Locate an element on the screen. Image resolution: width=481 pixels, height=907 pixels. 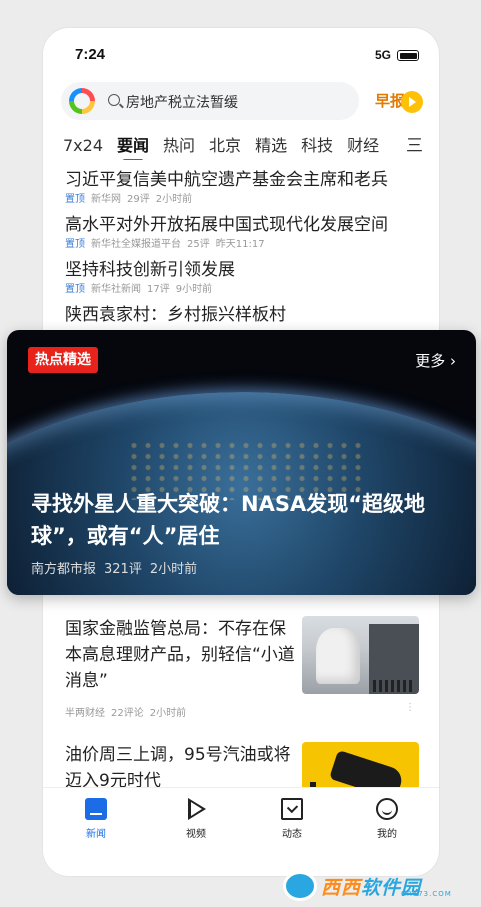
news-meta: 置顶 新华社全媒报道平台 25评 昨天11:17 is located at coordinates (242, 245).